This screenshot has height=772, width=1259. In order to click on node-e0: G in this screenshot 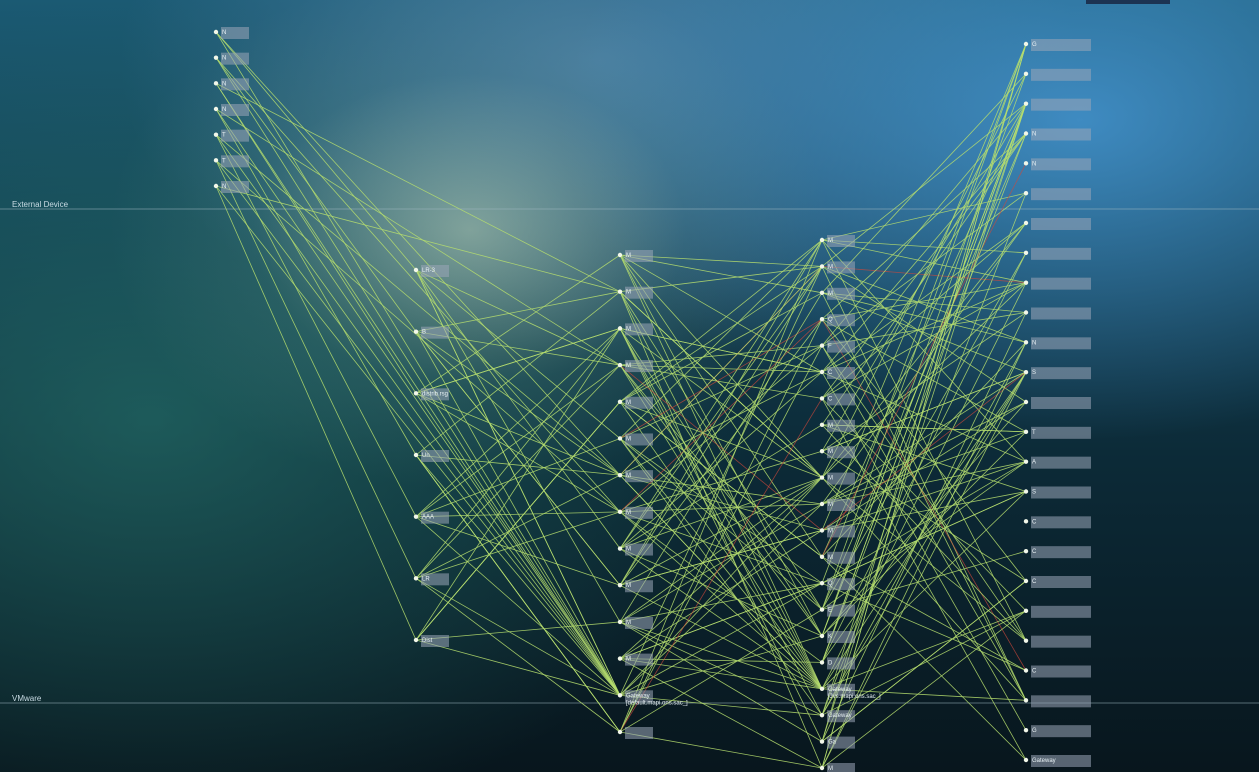, I will do `click(1057, 45)`.